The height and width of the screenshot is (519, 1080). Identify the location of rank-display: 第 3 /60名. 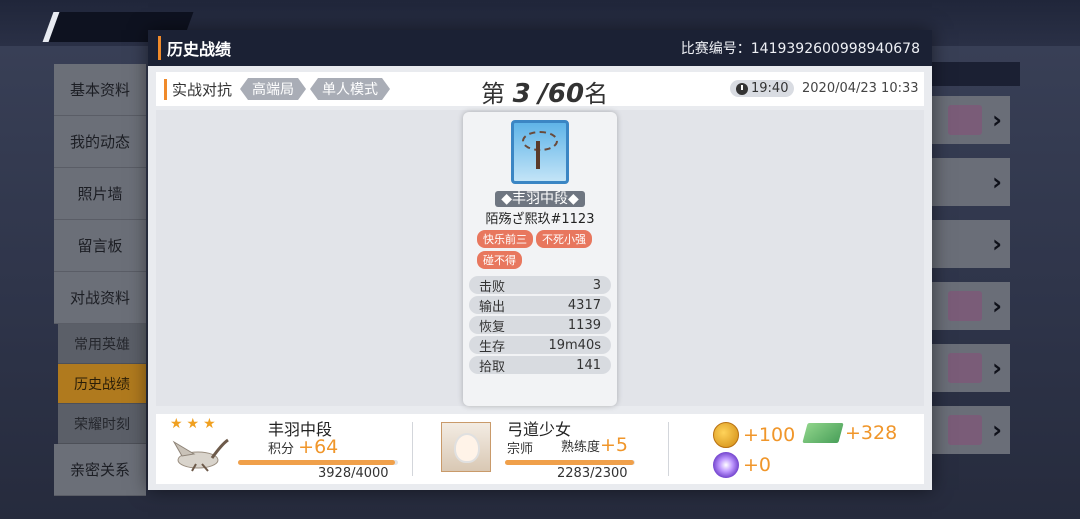
(544, 91).